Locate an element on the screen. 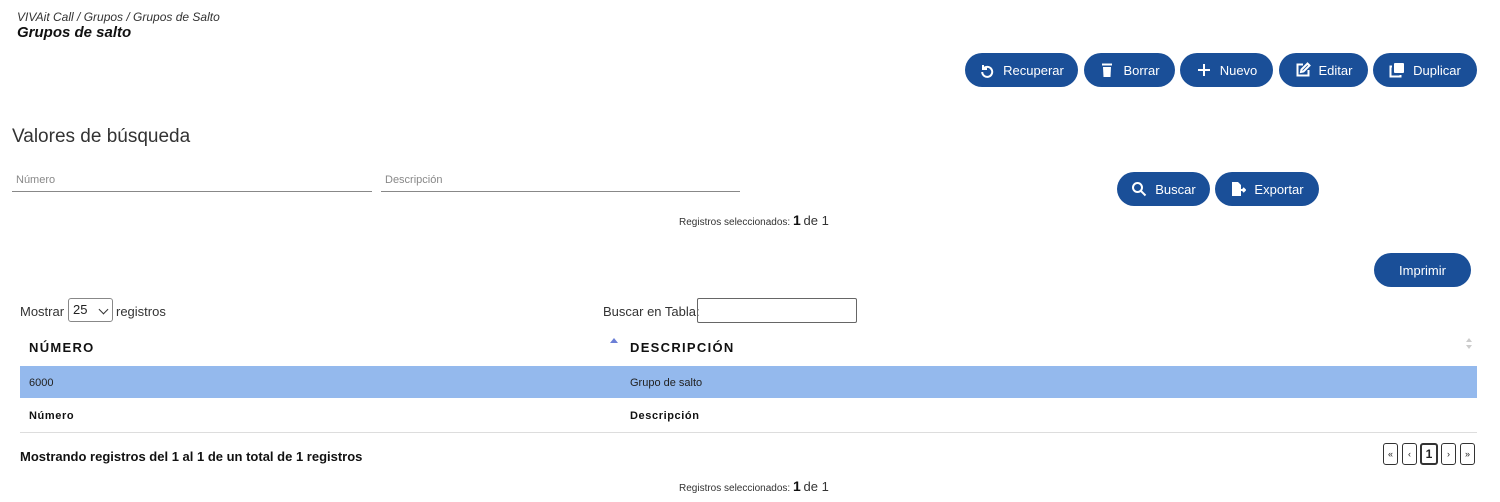 This screenshot has width=1500, height=502. breadcrumb: VIVAit Call / Grupos / Grupos de Salto is located at coordinates (118, 17).